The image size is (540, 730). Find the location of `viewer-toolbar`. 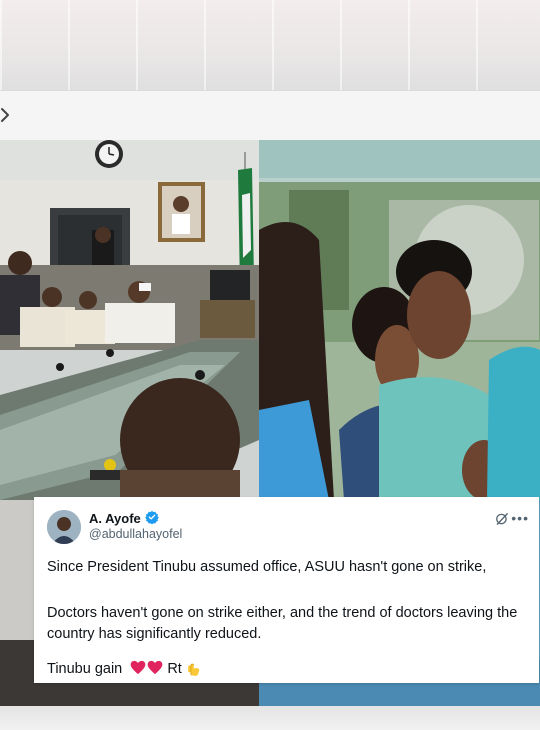

viewer-toolbar is located at coordinates (270, 116).